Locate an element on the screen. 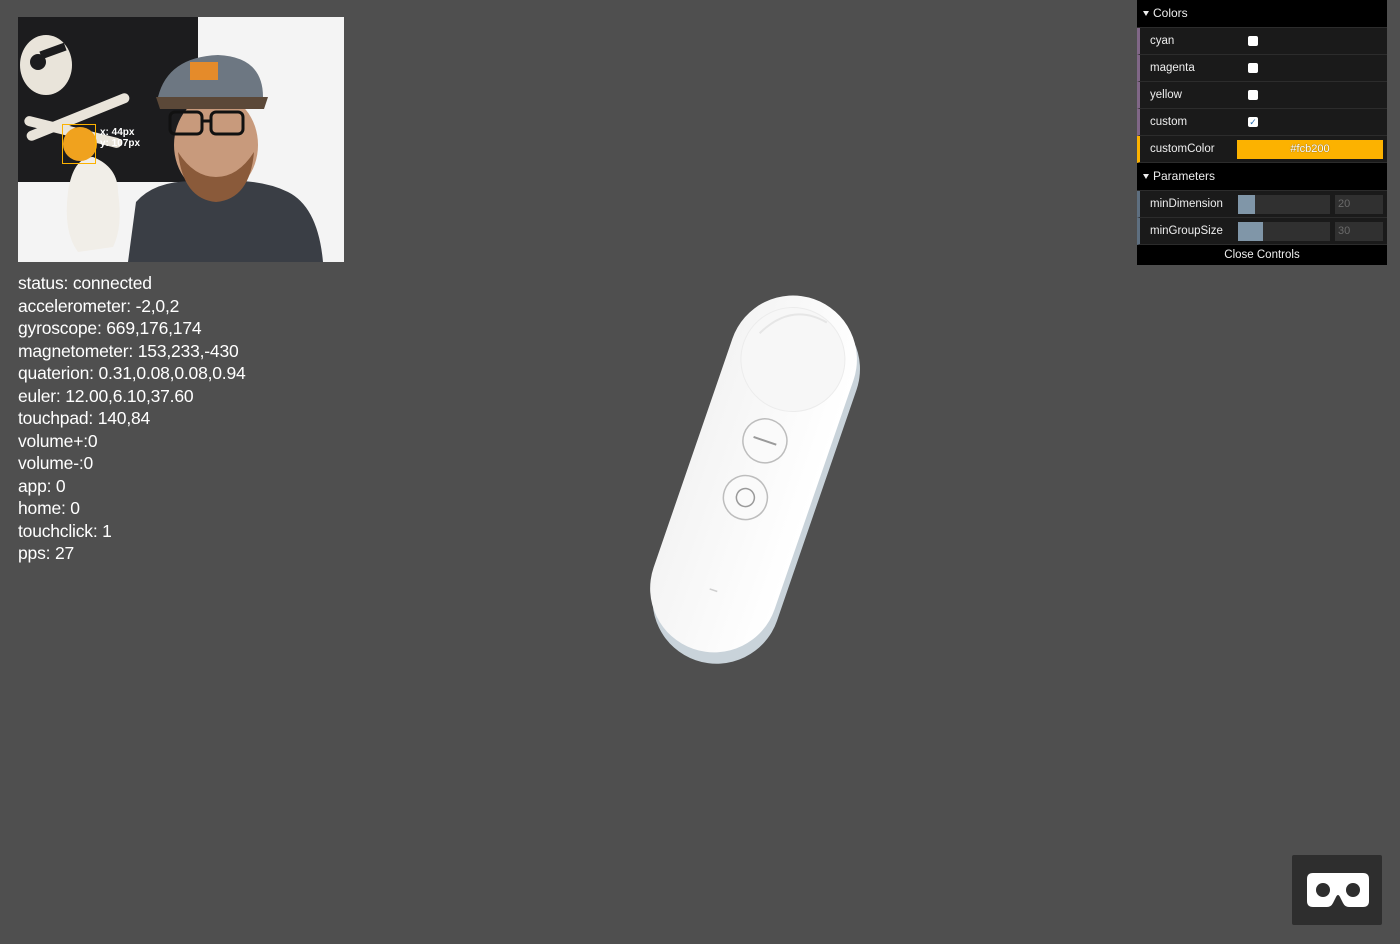 The height and width of the screenshot is (944, 1400). euler-line: euler: 12.00,6.10,37.60 is located at coordinates (106, 395).